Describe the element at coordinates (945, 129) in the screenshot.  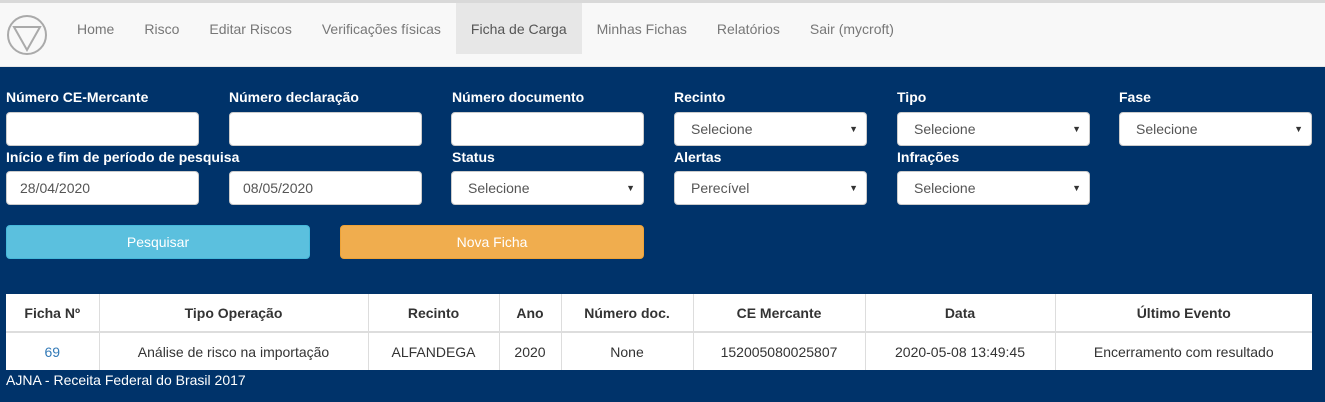
I see `tipo-value: Selecione` at that location.